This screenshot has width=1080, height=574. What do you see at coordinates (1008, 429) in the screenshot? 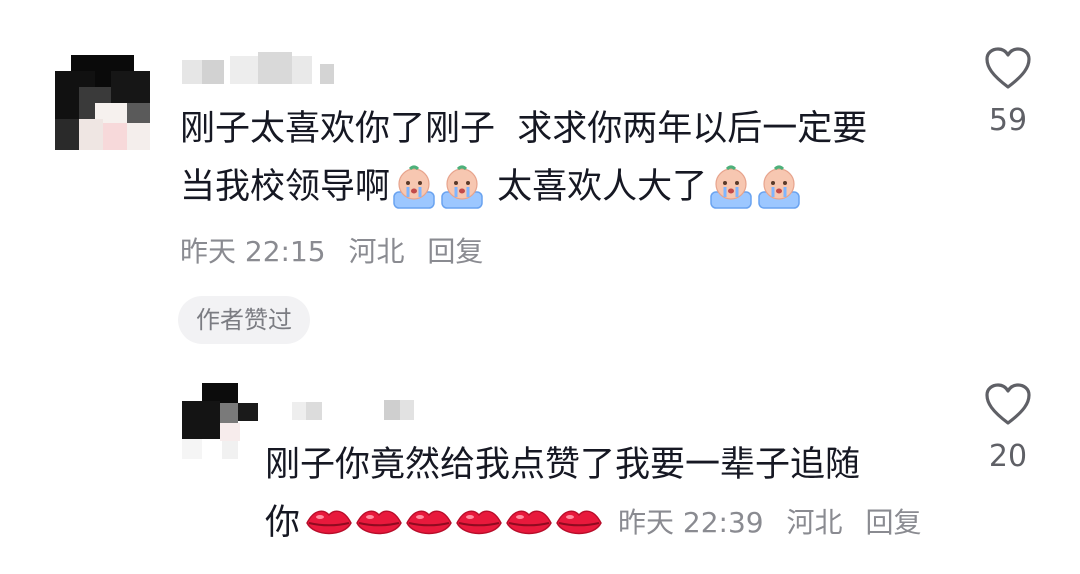
I see `like-button: 20` at bounding box center [1008, 429].